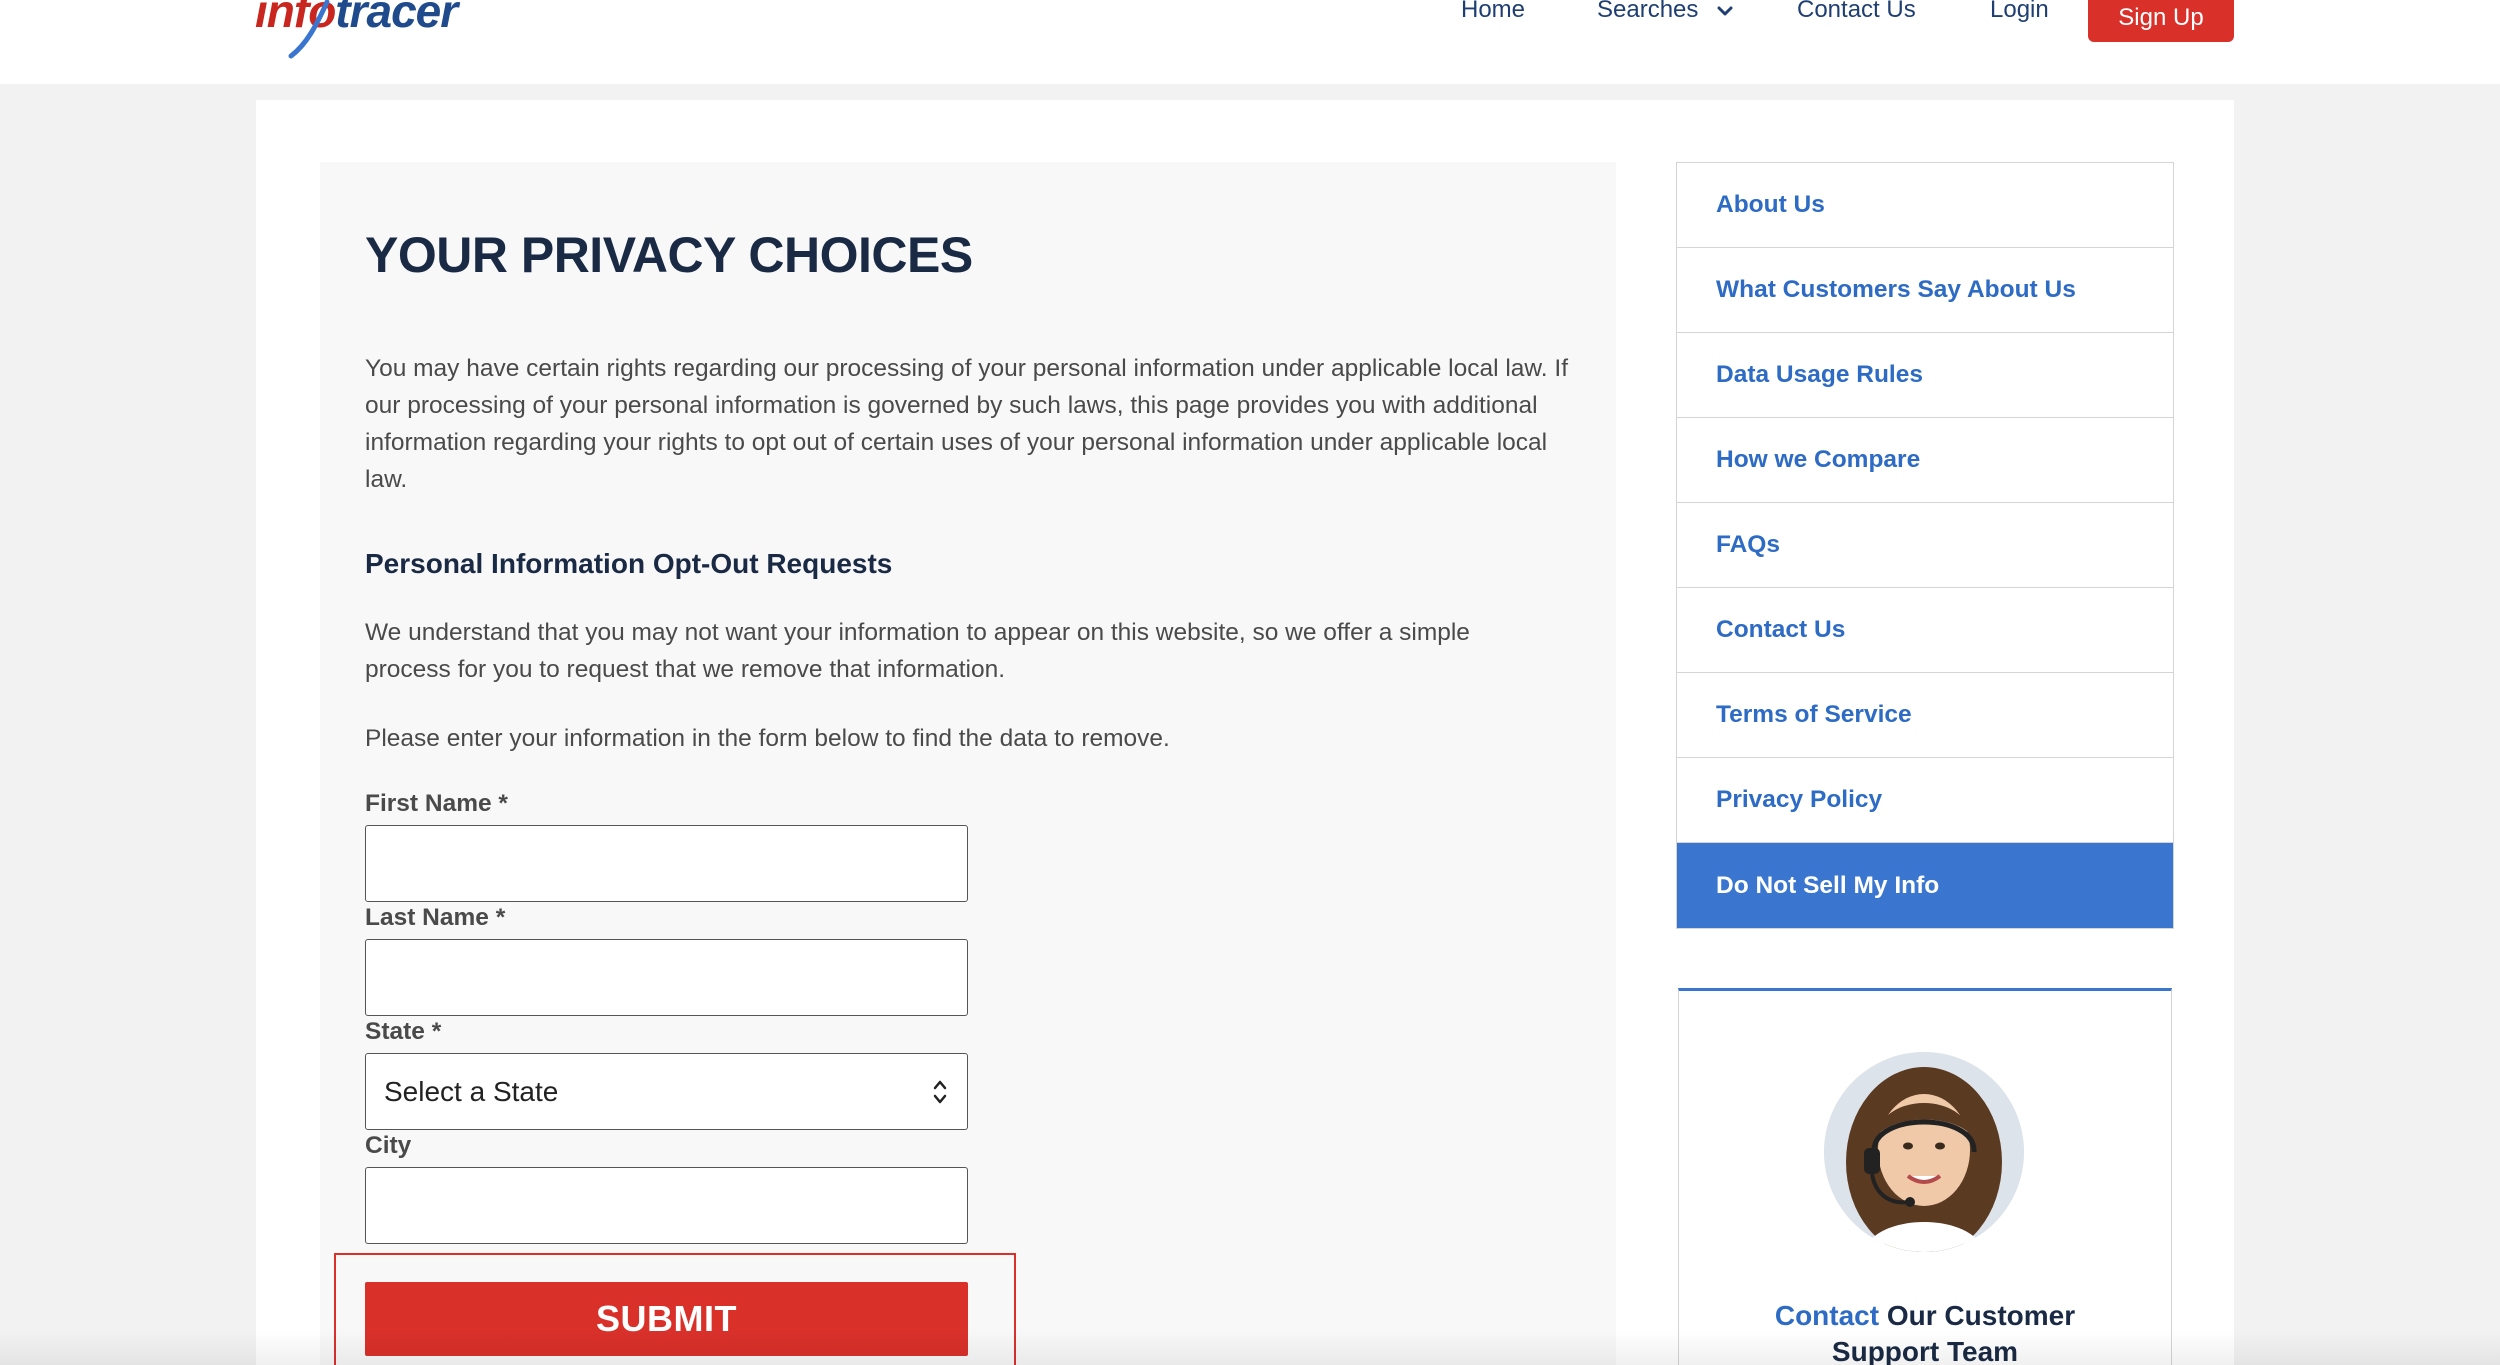  I want to click on nav-searches-menu: Searches, so click(1665, 12).